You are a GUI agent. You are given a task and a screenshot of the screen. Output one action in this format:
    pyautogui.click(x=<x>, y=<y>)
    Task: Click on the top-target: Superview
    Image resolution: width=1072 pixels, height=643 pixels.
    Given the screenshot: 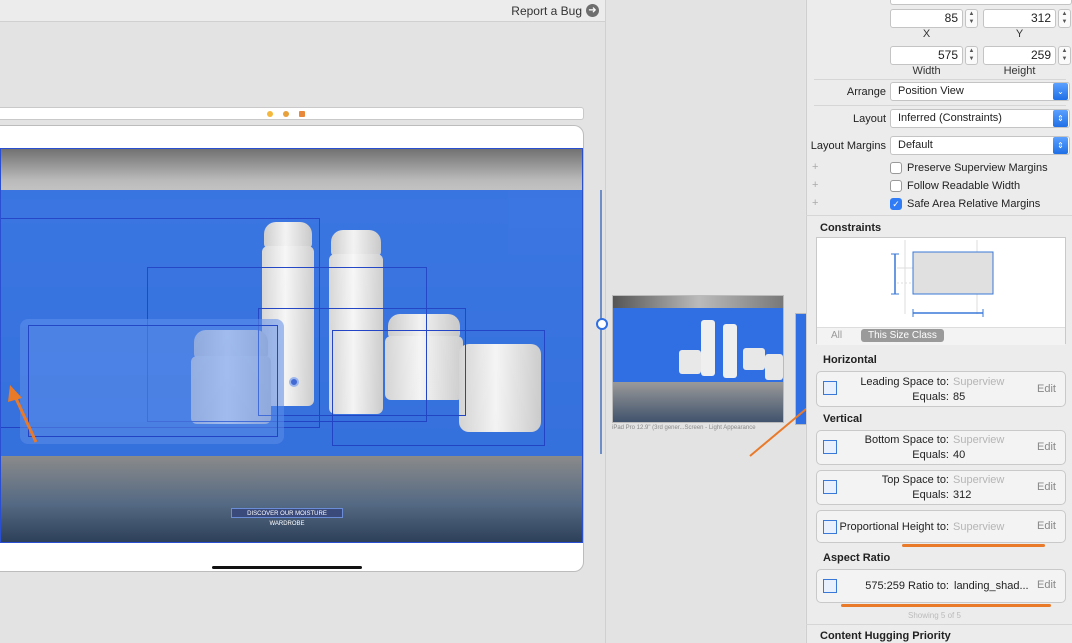 What is the action you would take?
    pyautogui.click(x=979, y=480)
    